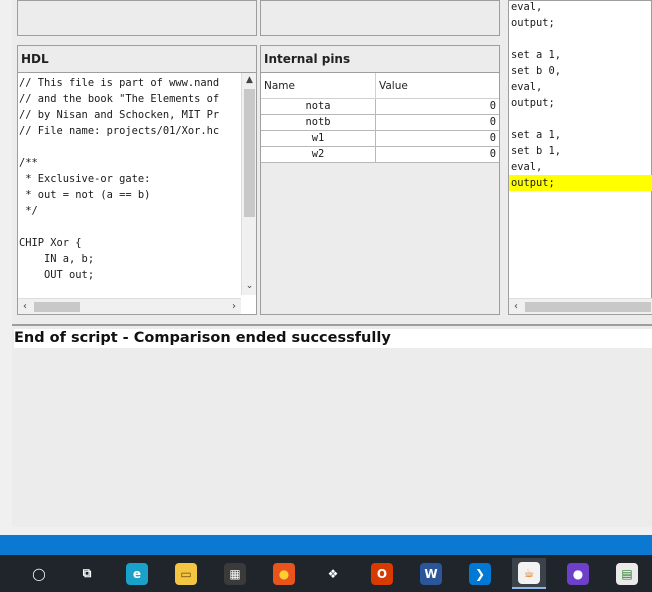  I want to click on pin-name: w1, so click(318, 138).